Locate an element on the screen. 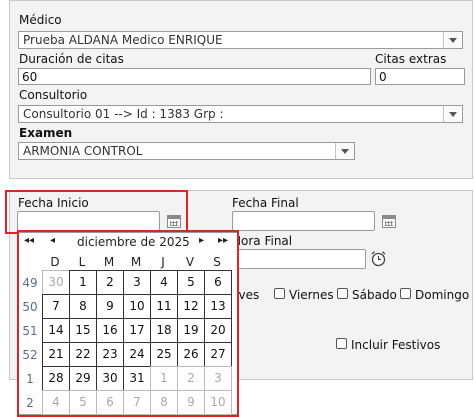  clock-icon is located at coordinates (378, 258).